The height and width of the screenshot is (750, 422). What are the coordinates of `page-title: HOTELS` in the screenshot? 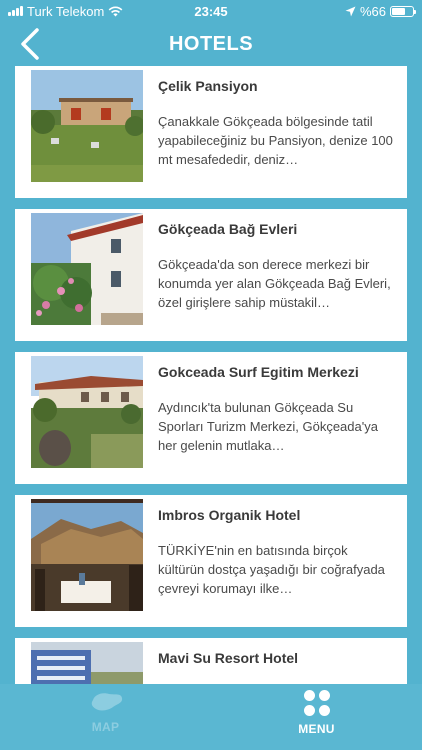 It's located at (211, 43).